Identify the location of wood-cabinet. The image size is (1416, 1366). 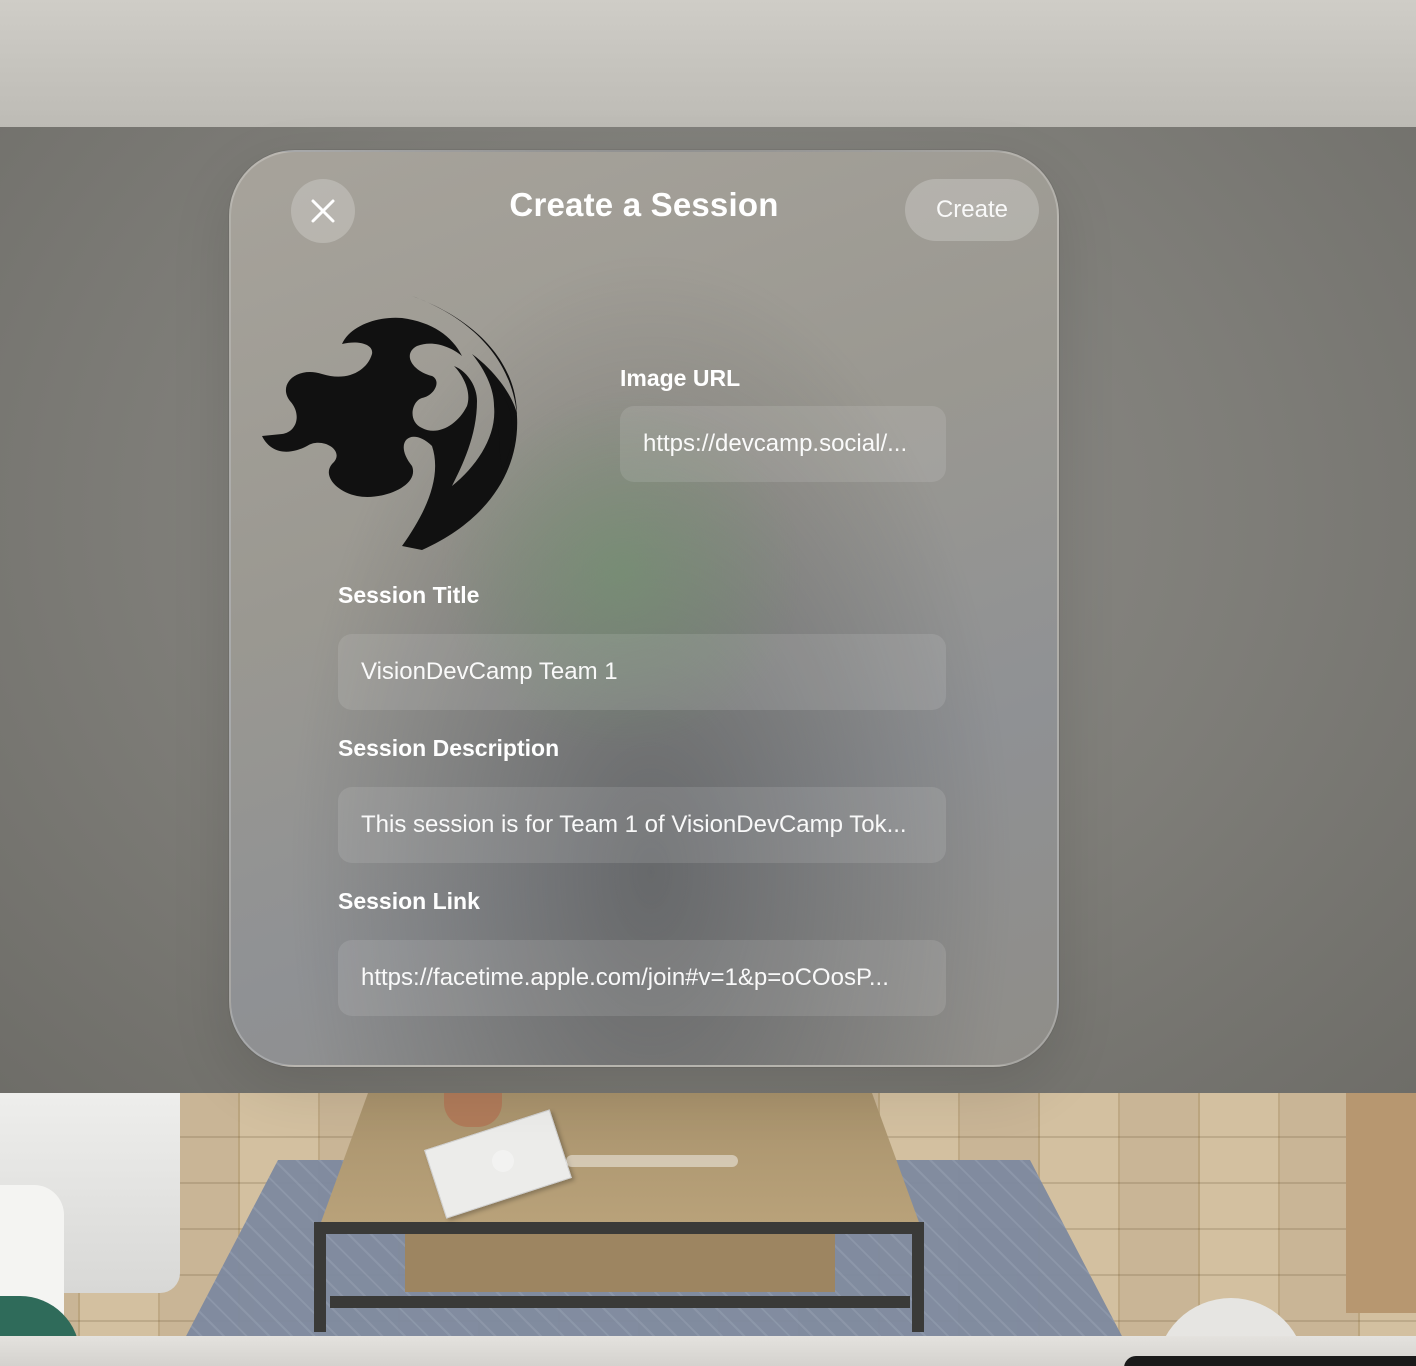
(1381, 1203).